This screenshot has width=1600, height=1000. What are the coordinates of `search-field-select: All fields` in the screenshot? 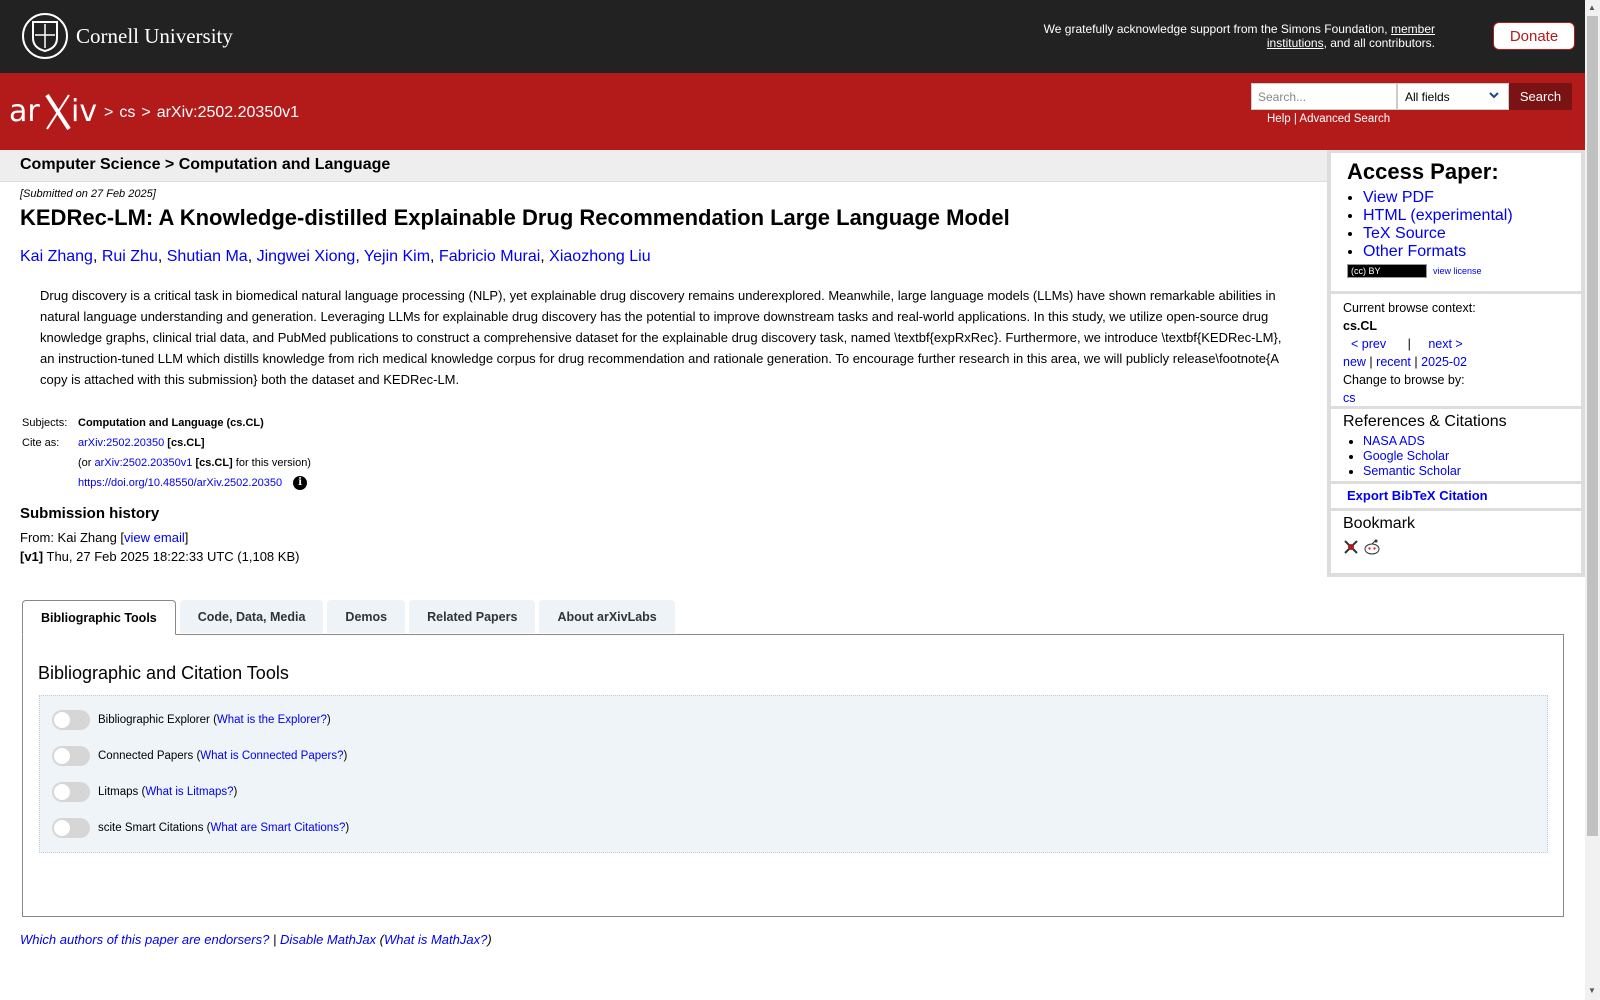 It's located at (1453, 96).